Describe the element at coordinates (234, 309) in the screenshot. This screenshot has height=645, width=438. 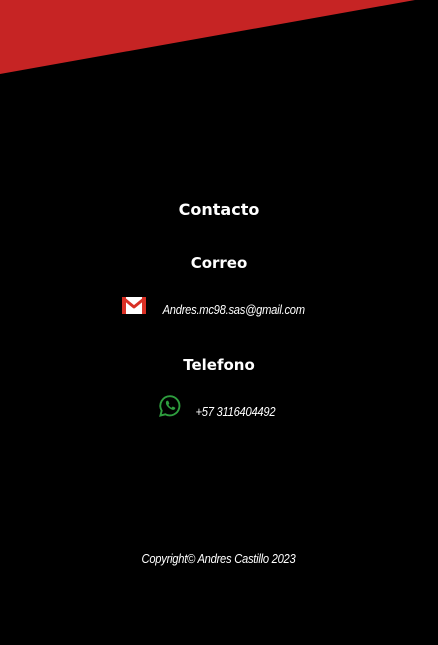
I see `email-link: Andres.mc98.sas@gmail.com` at that location.